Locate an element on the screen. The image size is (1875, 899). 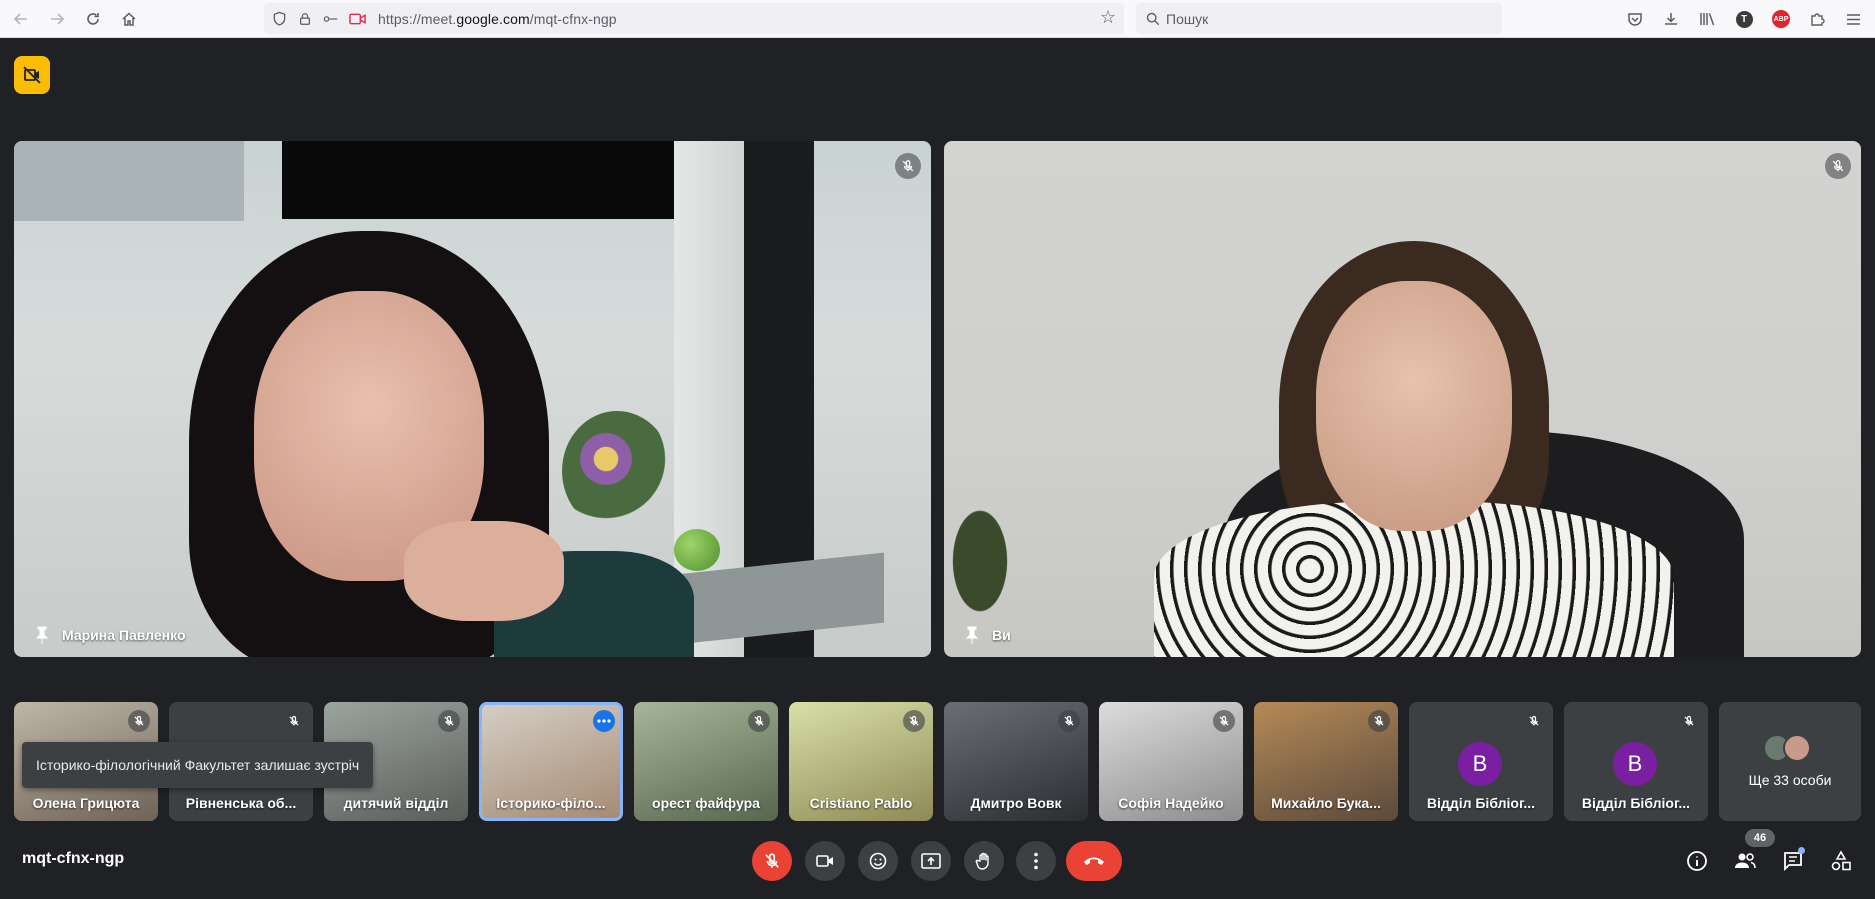
reload-button is located at coordinates (93, 19).